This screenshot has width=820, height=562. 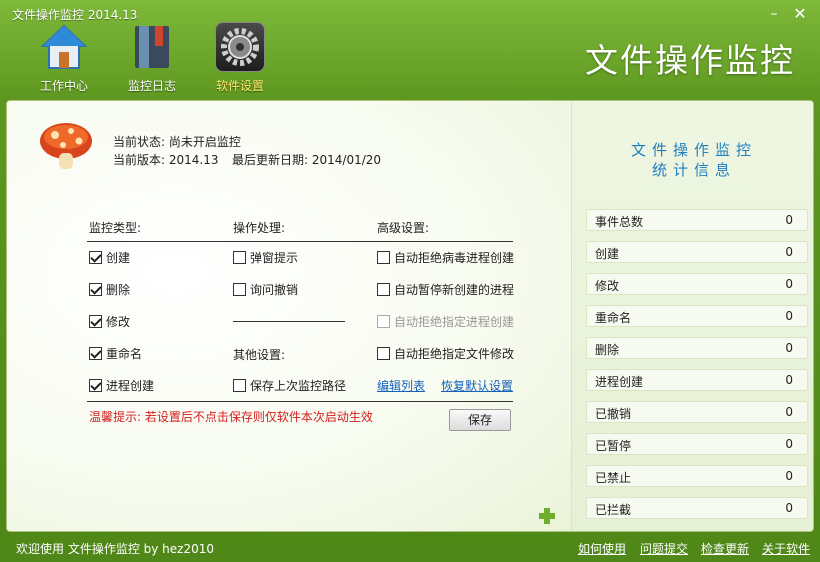 What do you see at coordinates (697, 508) in the screenshot?
I see `stat-row-blocked: 已拦截 0` at bounding box center [697, 508].